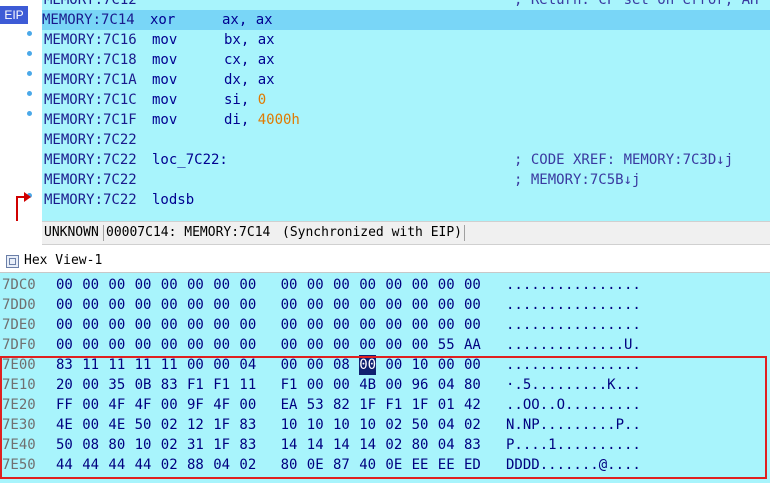 The width and height of the screenshot is (770, 483). Describe the element at coordinates (29, 33) in the screenshot. I see `breakpoint-dot-icon` at that location.